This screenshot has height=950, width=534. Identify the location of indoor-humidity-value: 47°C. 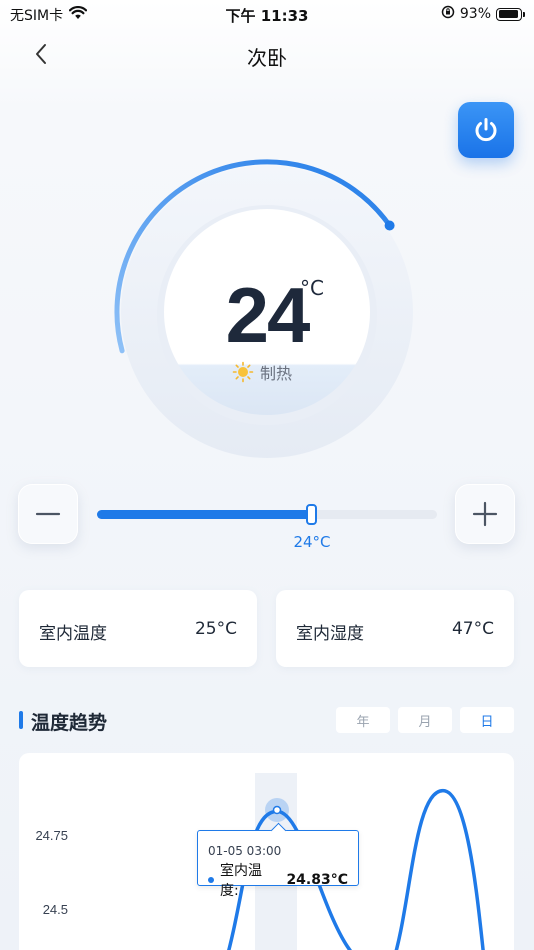
(472, 629).